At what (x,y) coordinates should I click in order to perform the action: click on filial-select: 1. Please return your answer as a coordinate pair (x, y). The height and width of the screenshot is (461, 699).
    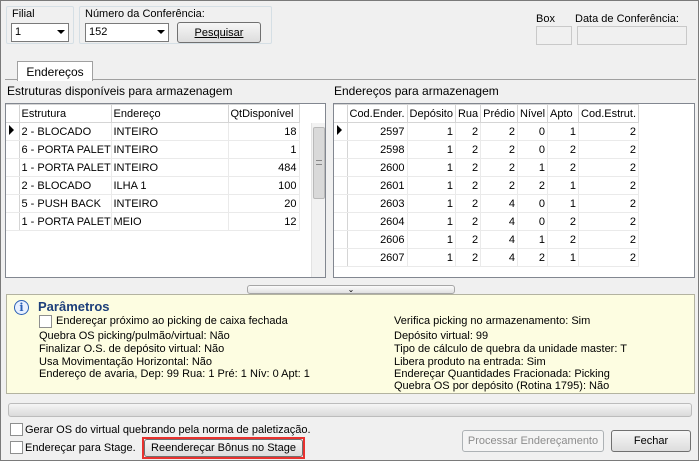
    Looking at the image, I should click on (40, 32).